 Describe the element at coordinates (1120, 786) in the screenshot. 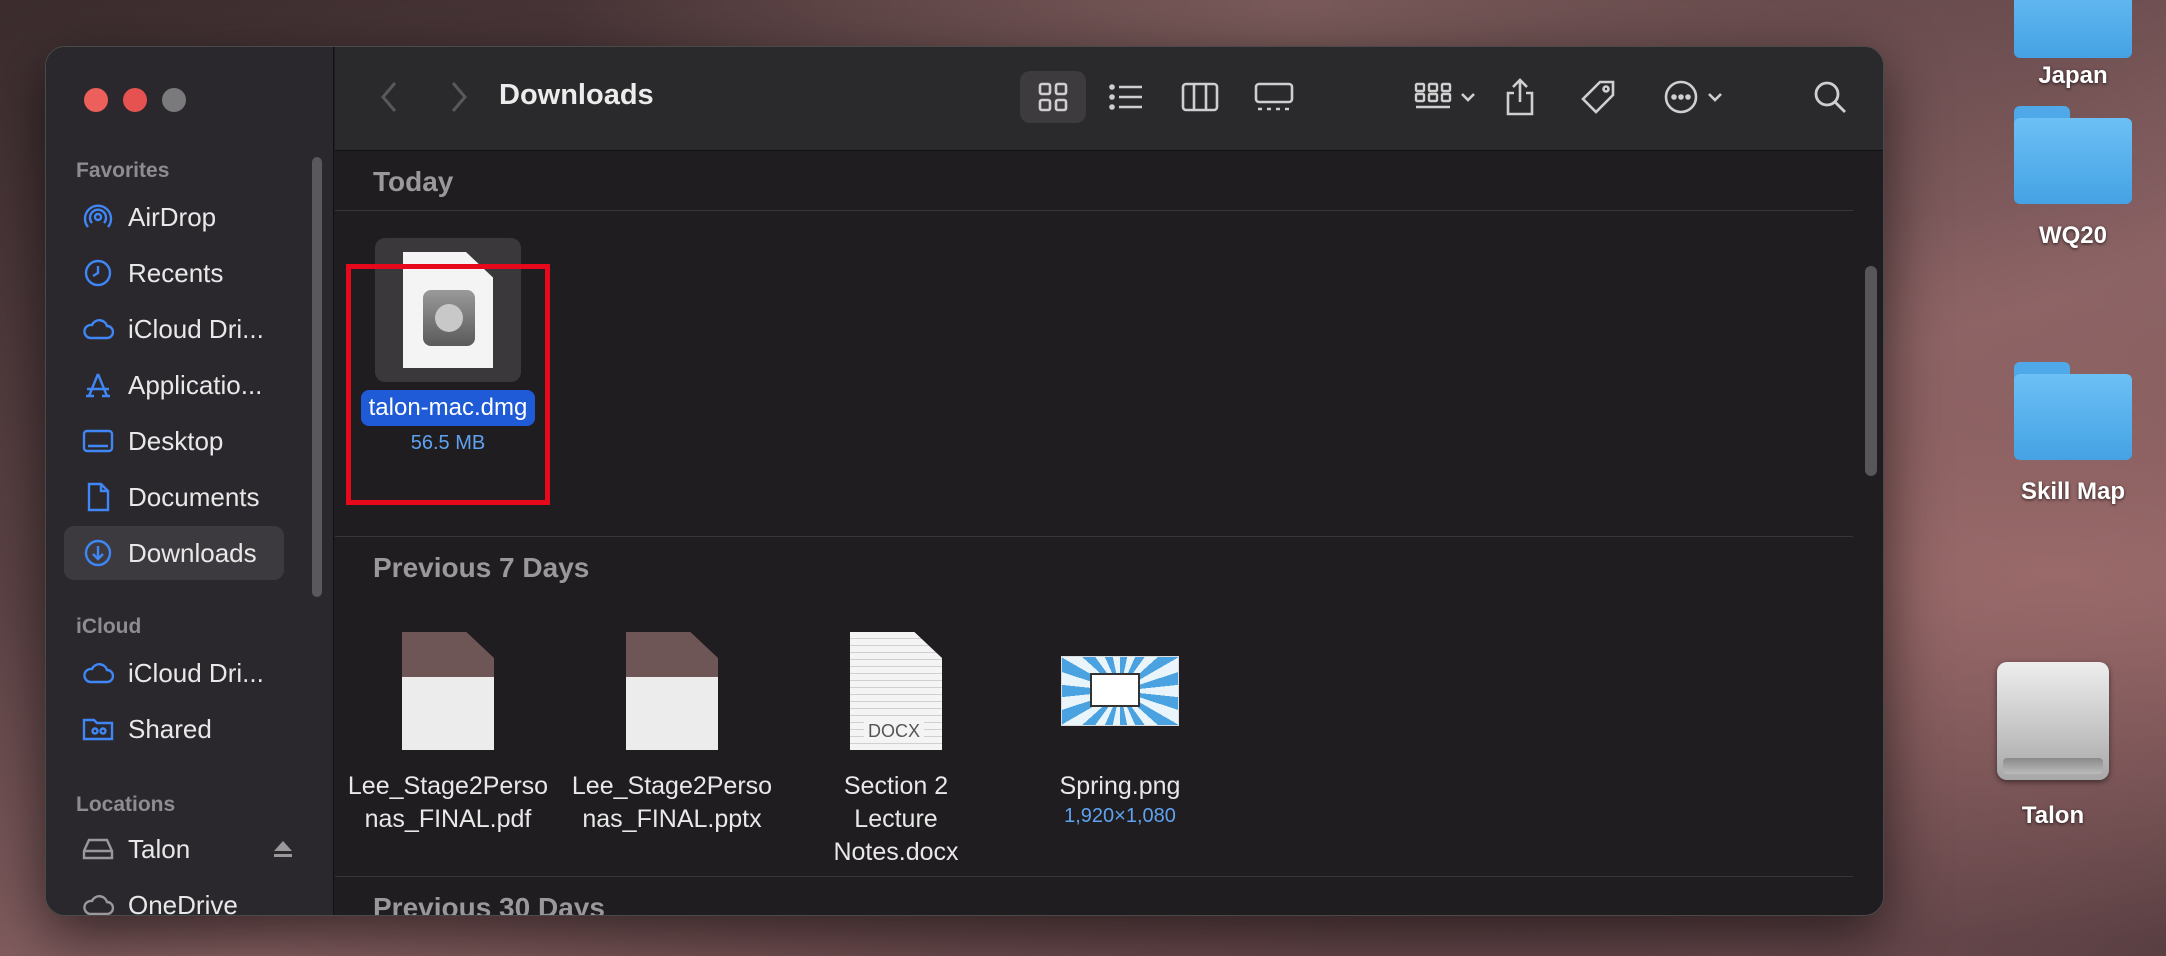

I see `file-name: Spring.png` at that location.